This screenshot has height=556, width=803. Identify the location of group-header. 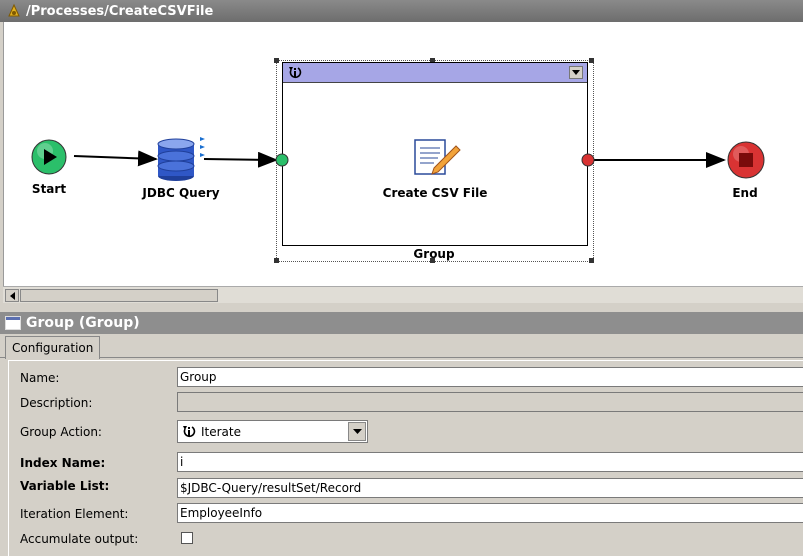
(435, 73).